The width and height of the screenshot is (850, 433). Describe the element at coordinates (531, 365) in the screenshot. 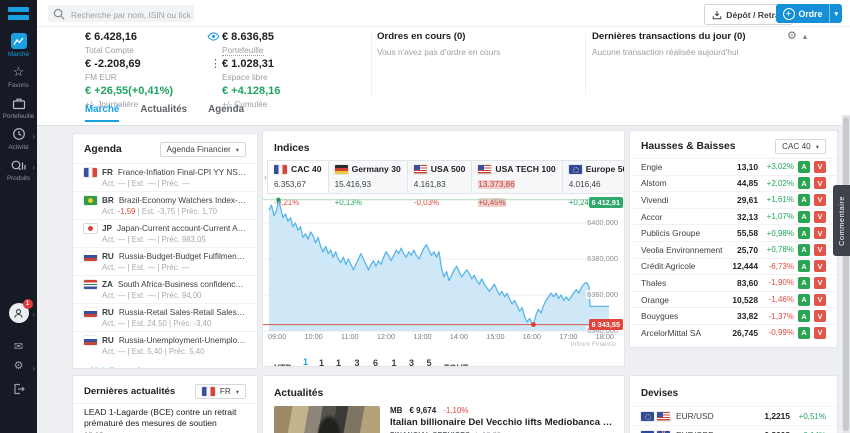

I see `chart-settings-button: ⚙Paramètres du graphique` at that location.